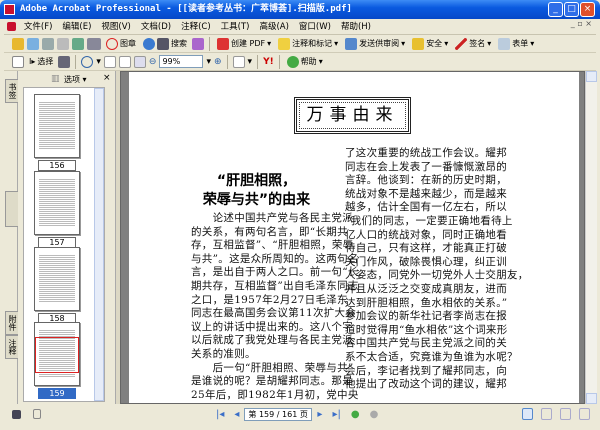 The width and height of the screenshot is (600, 430). What do you see at coordinates (248, 43) in the screenshot?
I see `create-pdf-label: 创建 PDF` at bounding box center [248, 43].